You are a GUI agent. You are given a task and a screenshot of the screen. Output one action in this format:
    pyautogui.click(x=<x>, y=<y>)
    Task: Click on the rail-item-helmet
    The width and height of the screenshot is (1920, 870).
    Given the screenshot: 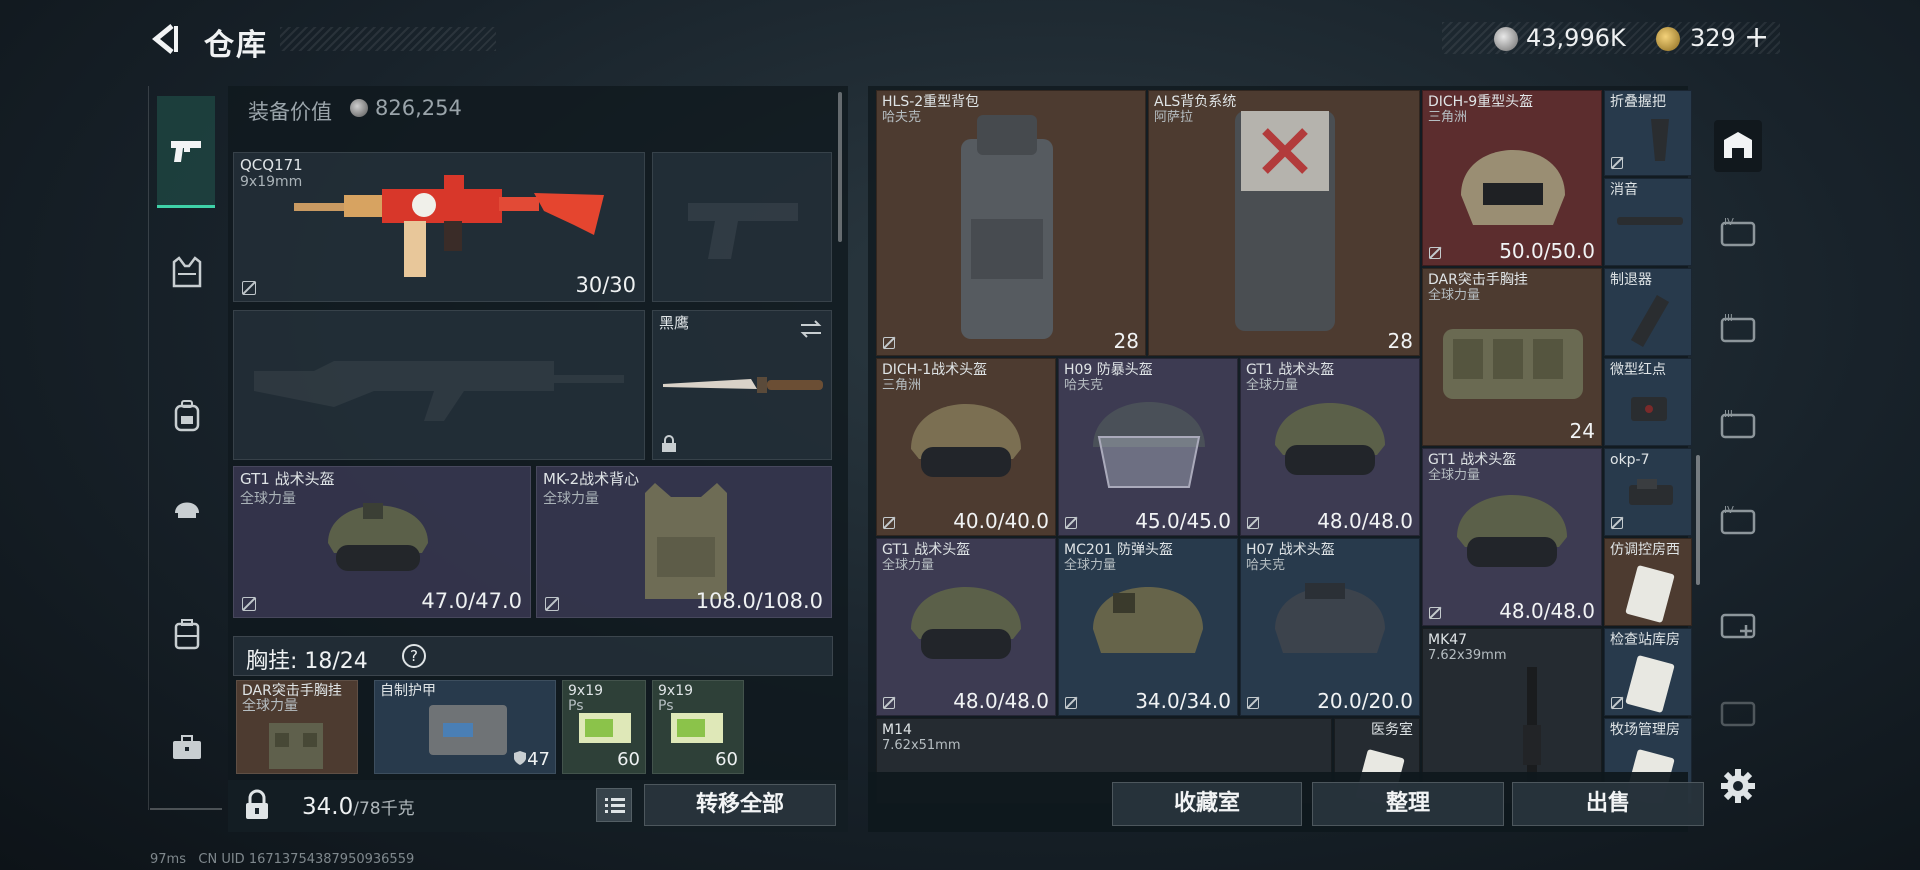 What is the action you would take?
    pyautogui.click(x=187, y=506)
    